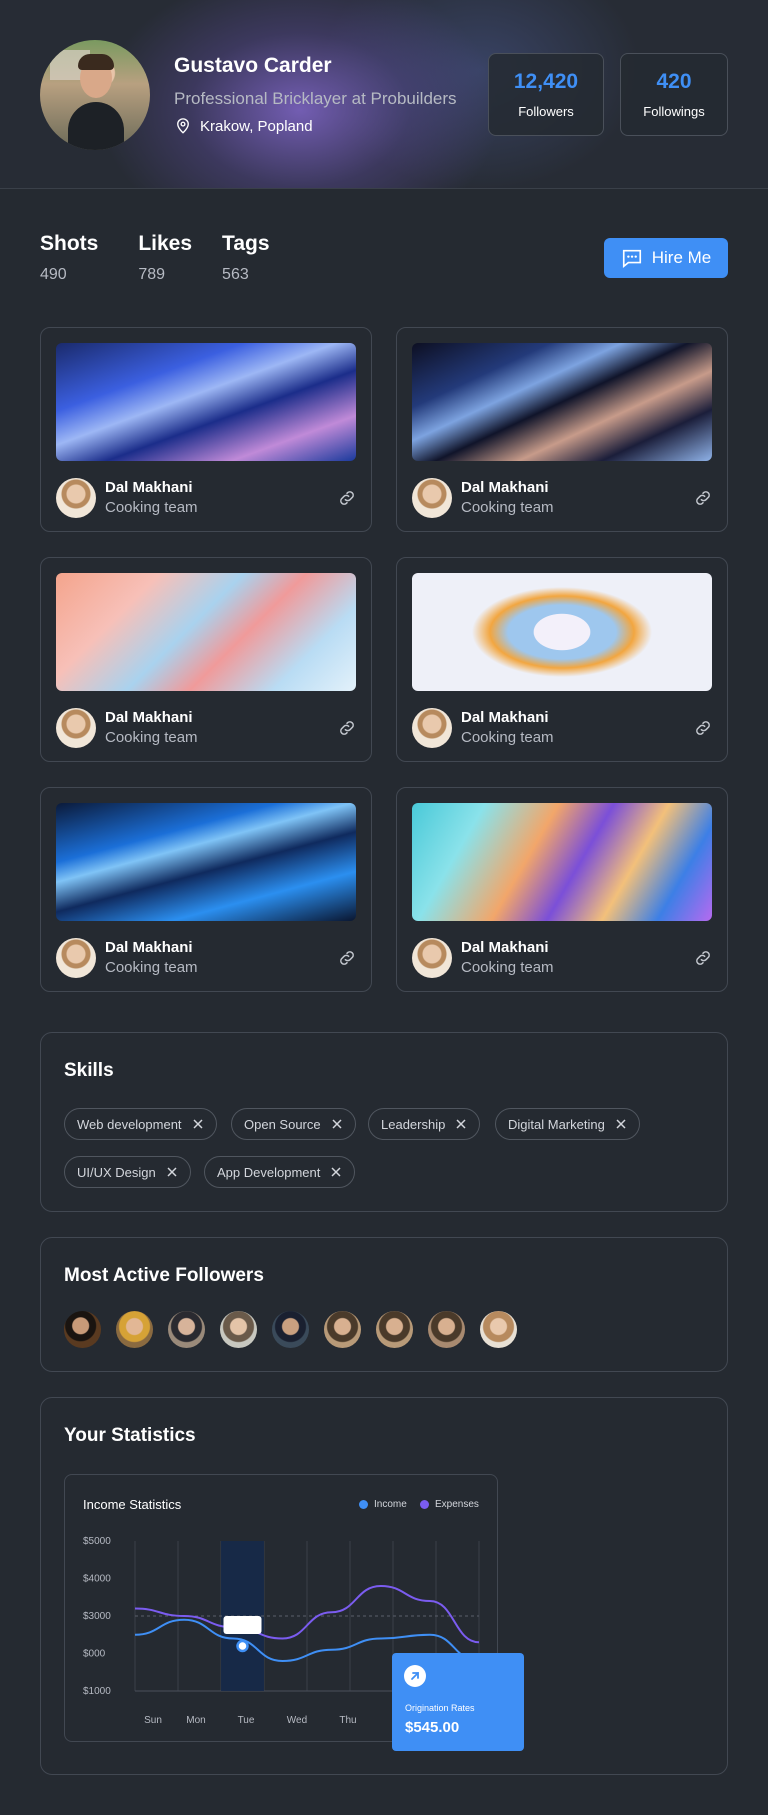 The height and width of the screenshot is (1815, 768). What do you see at coordinates (440, 1708) in the screenshot?
I see `origination-rates-label: Origination Rates` at bounding box center [440, 1708].